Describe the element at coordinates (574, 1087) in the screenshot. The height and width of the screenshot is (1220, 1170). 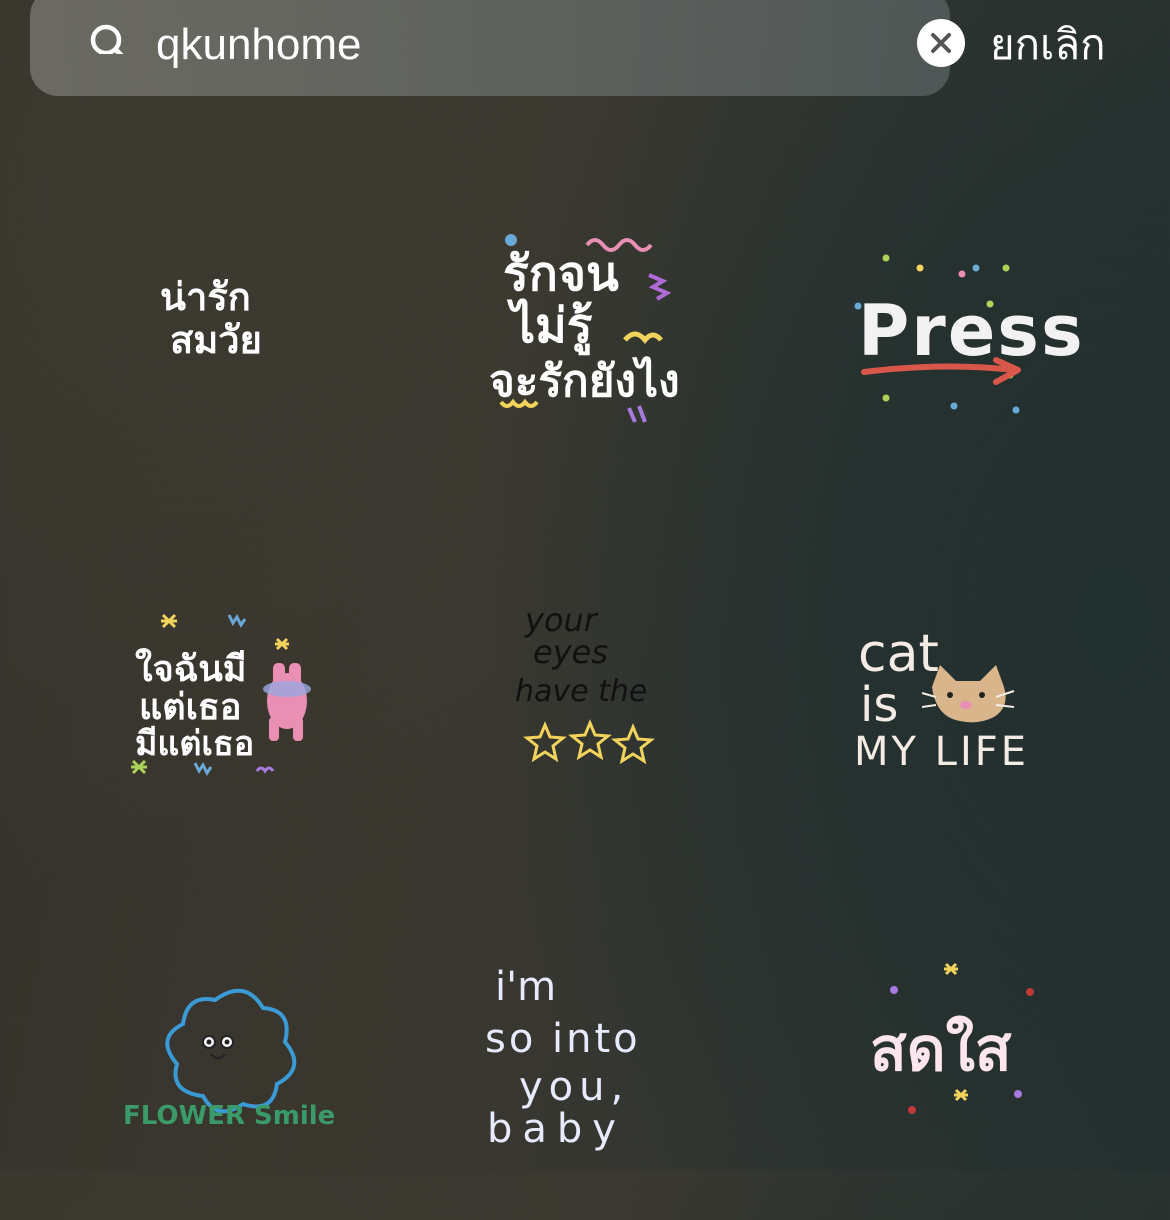
I see `sticker-text: you,` at that location.